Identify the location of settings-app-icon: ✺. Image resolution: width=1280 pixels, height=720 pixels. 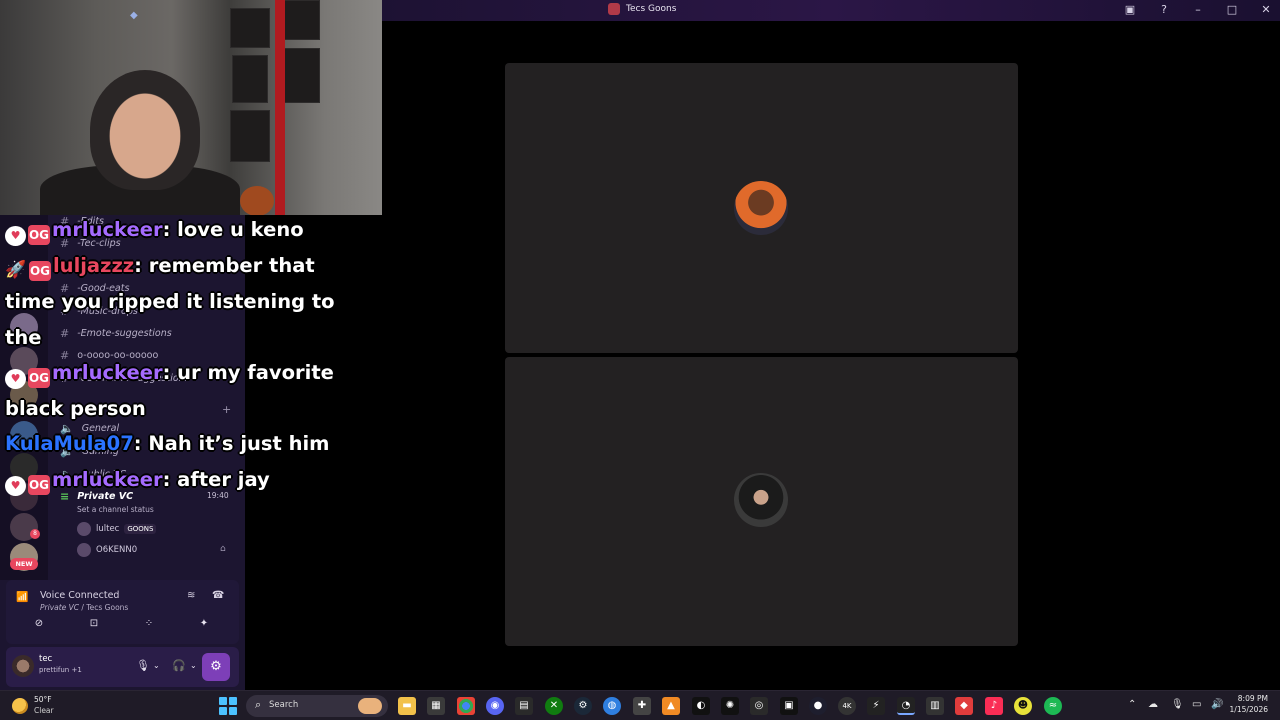
(730, 706).